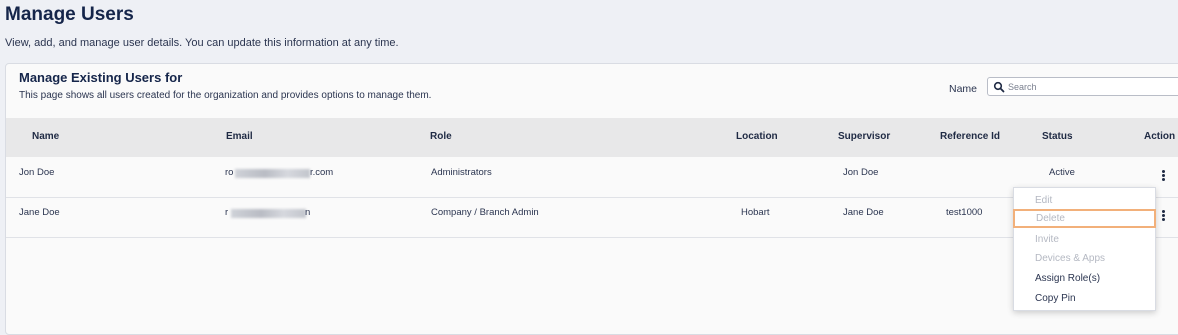  What do you see at coordinates (229, 172) in the screenshot?
I see `cell-email-prefix: ro` at bounding box center [229, 172].